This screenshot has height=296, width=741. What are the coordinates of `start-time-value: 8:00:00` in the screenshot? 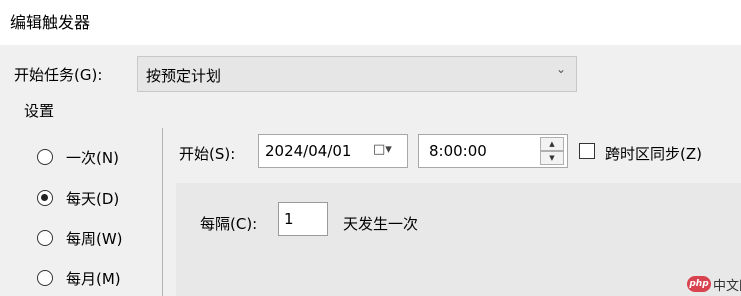 It's located at (458, 151).